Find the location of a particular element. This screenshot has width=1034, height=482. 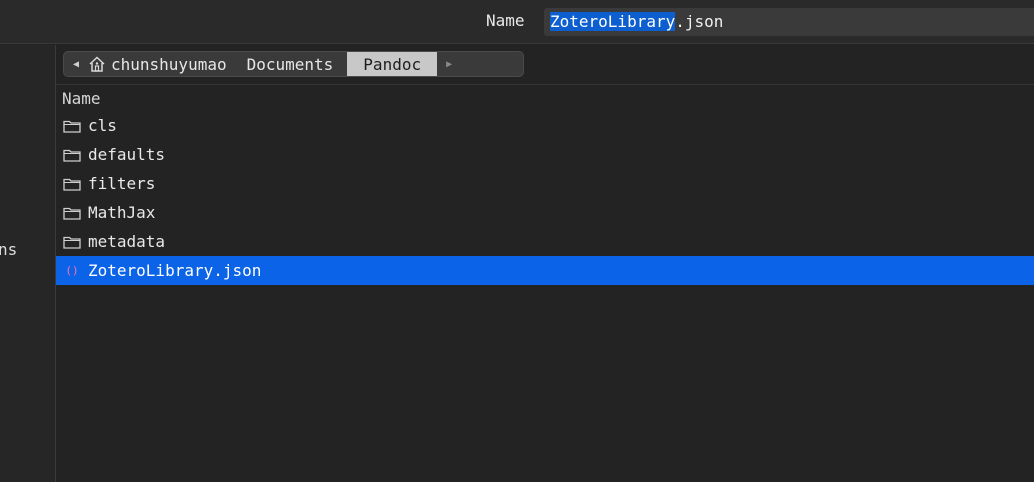

path-segment-pandoc: Pandoc is located at coordinates (392, 64).